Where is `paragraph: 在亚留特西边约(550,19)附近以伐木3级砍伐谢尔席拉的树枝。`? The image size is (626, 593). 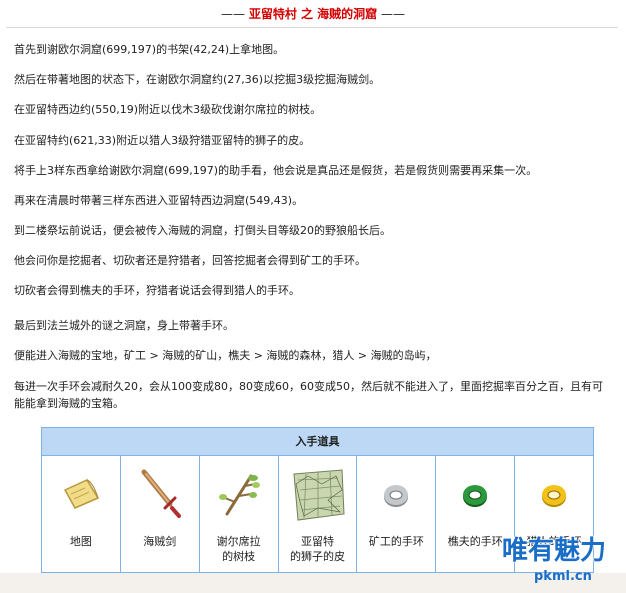
paragraph: 在亚留特西边约(550,19)附近以伐木3级砍伐谢尔席拉的树枝。 is located at coordinates (168, 109).